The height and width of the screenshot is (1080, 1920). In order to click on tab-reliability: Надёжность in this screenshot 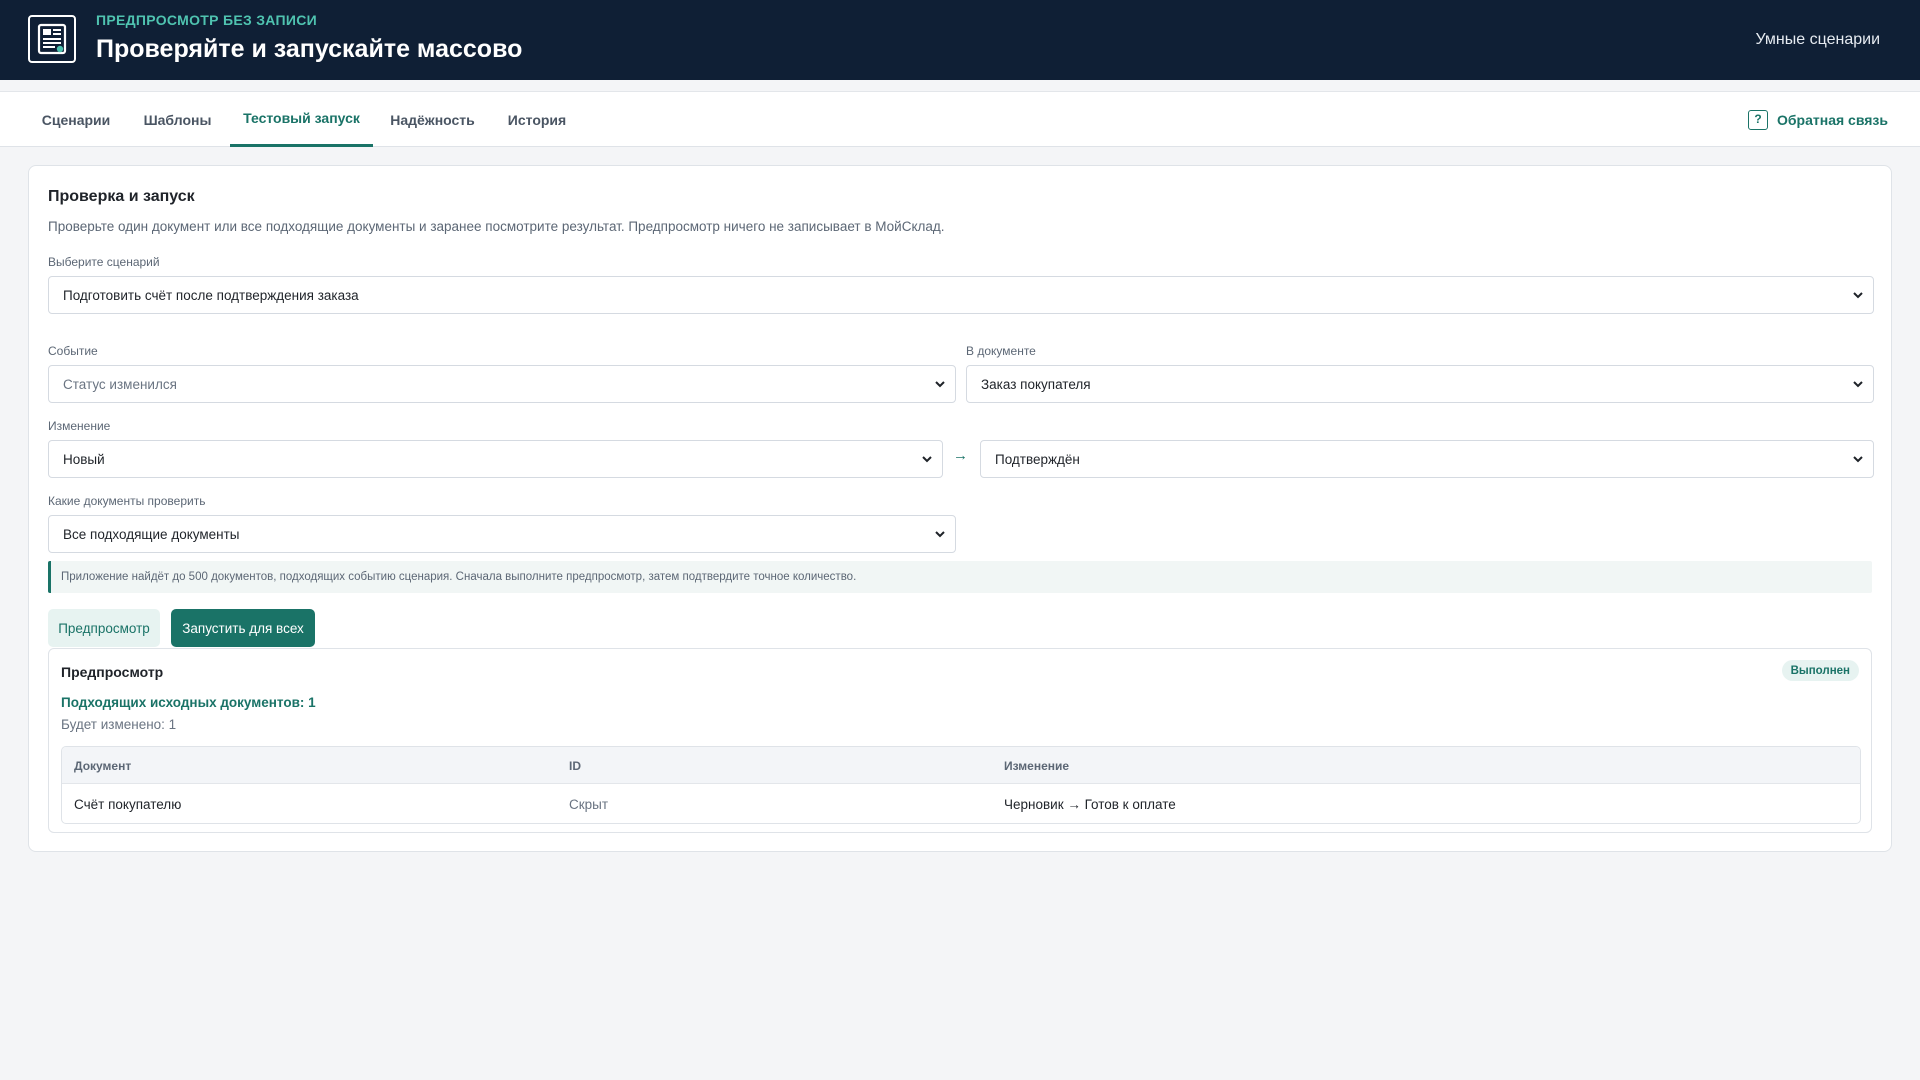, I will do `click(432, 119)`.